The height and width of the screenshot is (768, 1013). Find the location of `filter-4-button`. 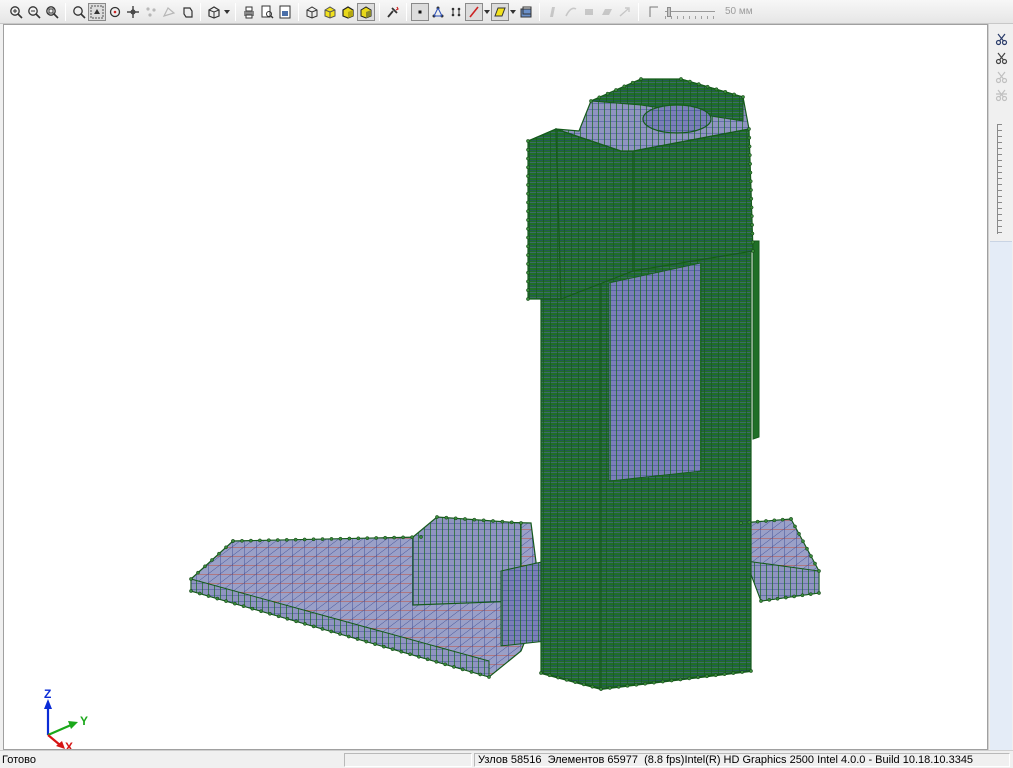

filter-4-button is located at coordinates (607, 12).